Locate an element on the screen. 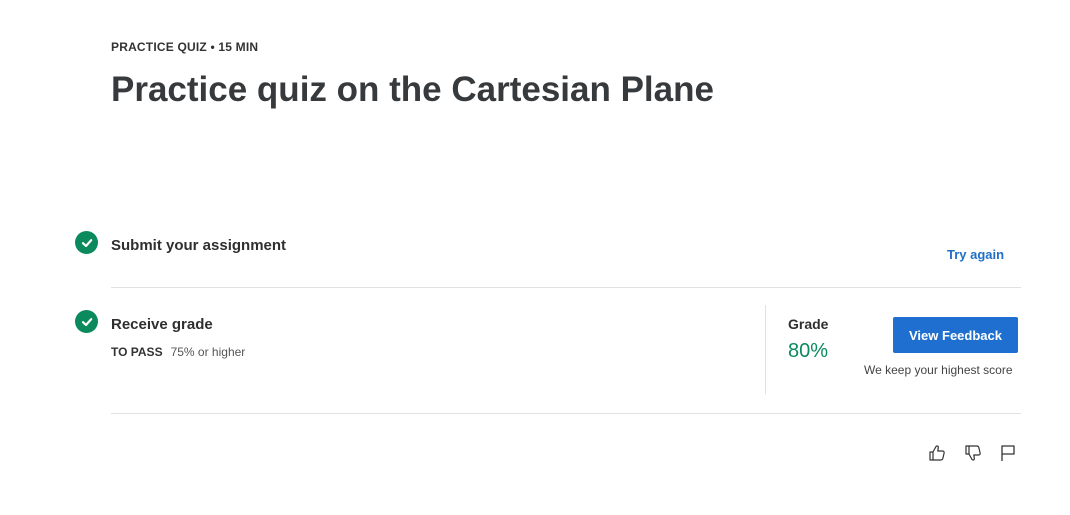 The width and height of the screenshot is (1070, 515). view-feedback-button: View Feedback is located at coordinates (955, 335).